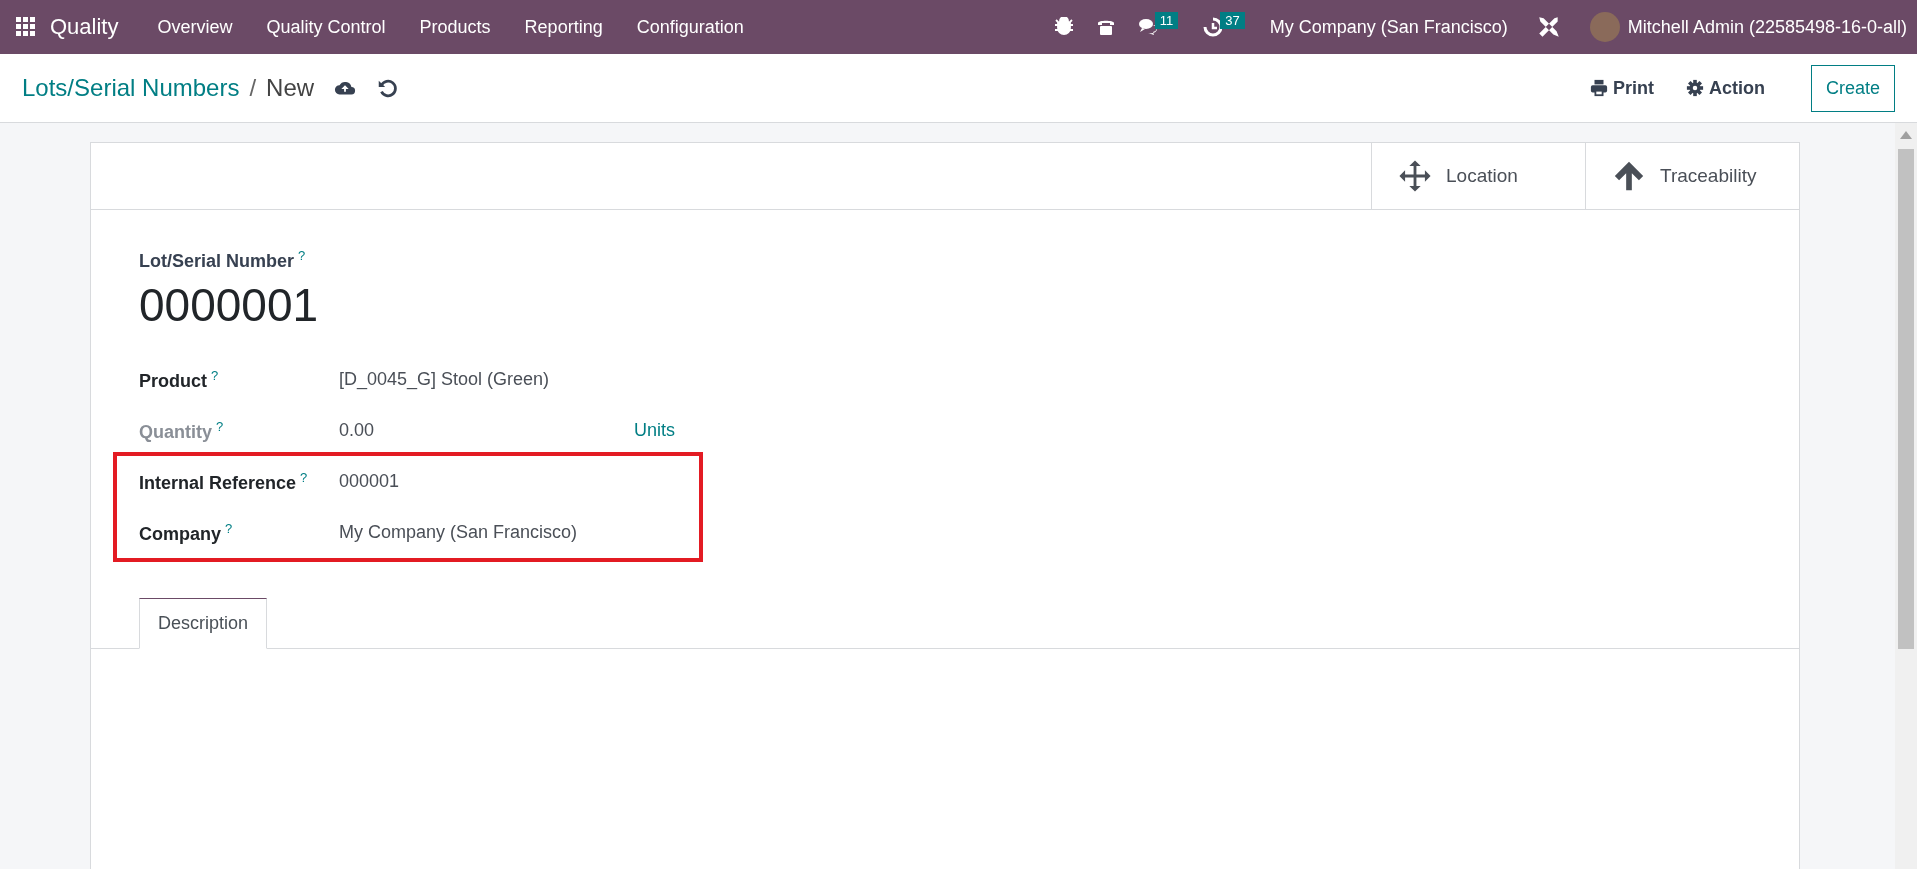  I want to click on chat-icon, so click(1147, 27).